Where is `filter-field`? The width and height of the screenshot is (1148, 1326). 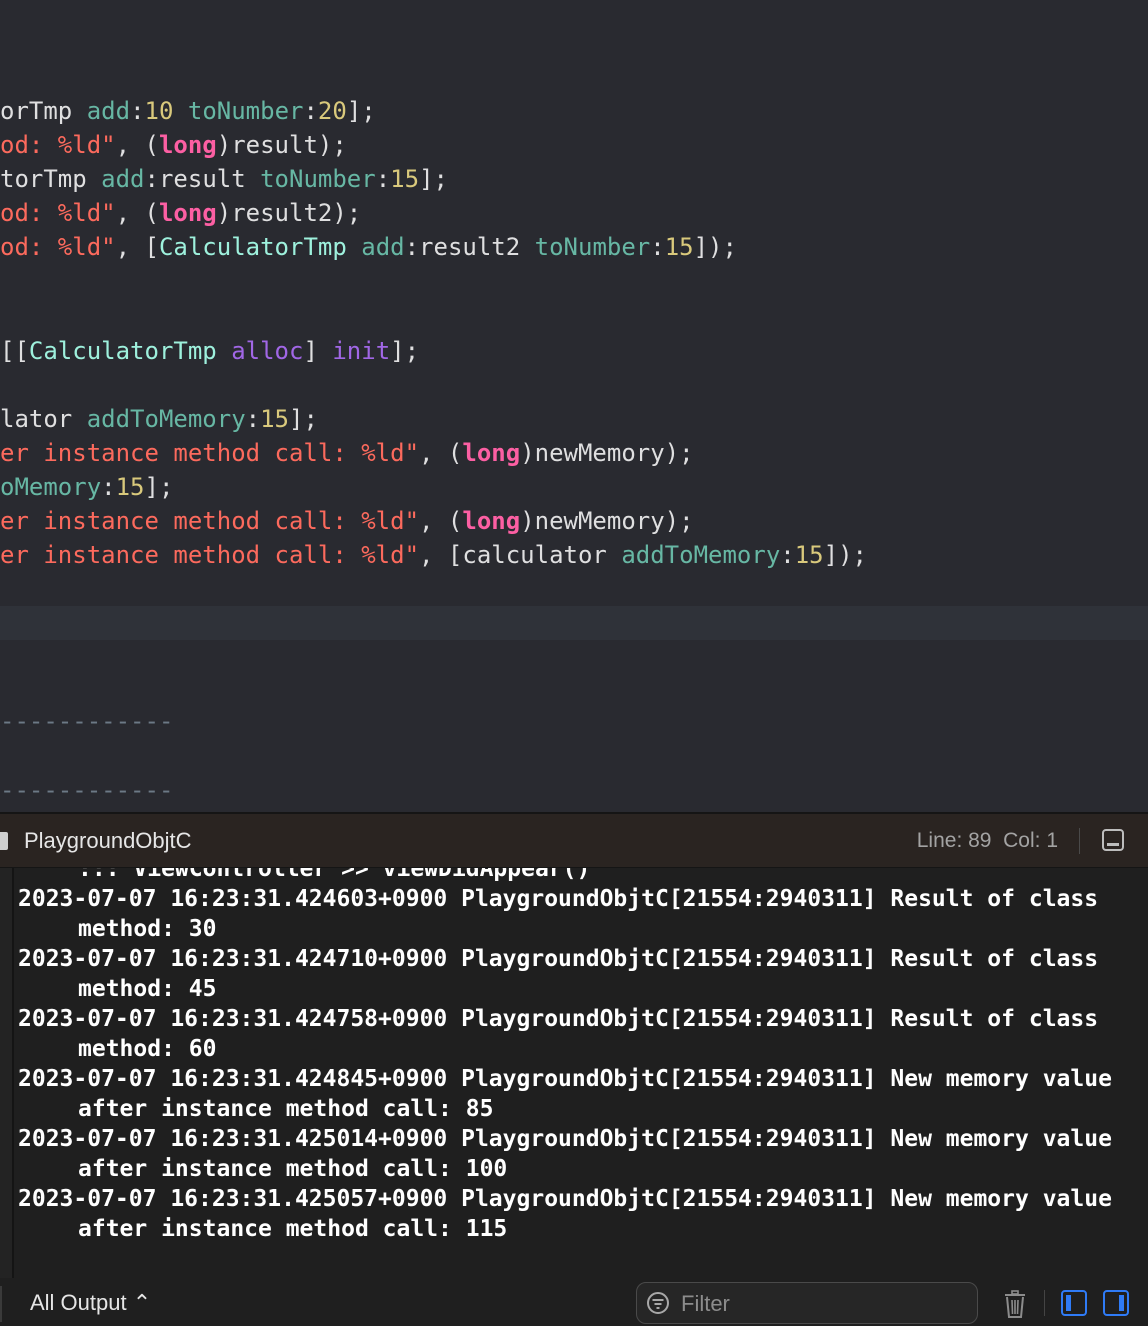 filter-field is located at coordinates (807, 1303).